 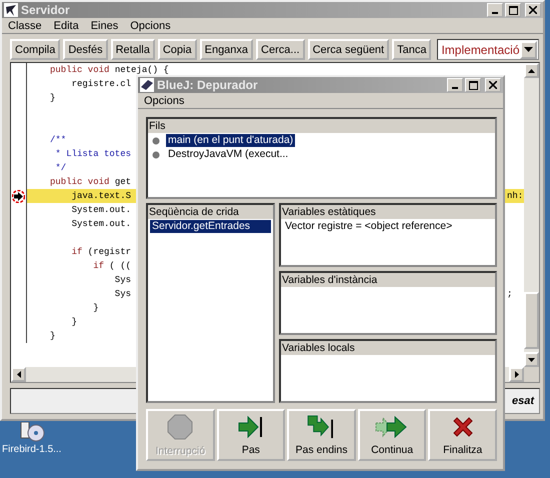 What do you see at coordinates (516, 374) in the screenshot?
I see `scroll-right-icon` at bounding box center [516, 374].